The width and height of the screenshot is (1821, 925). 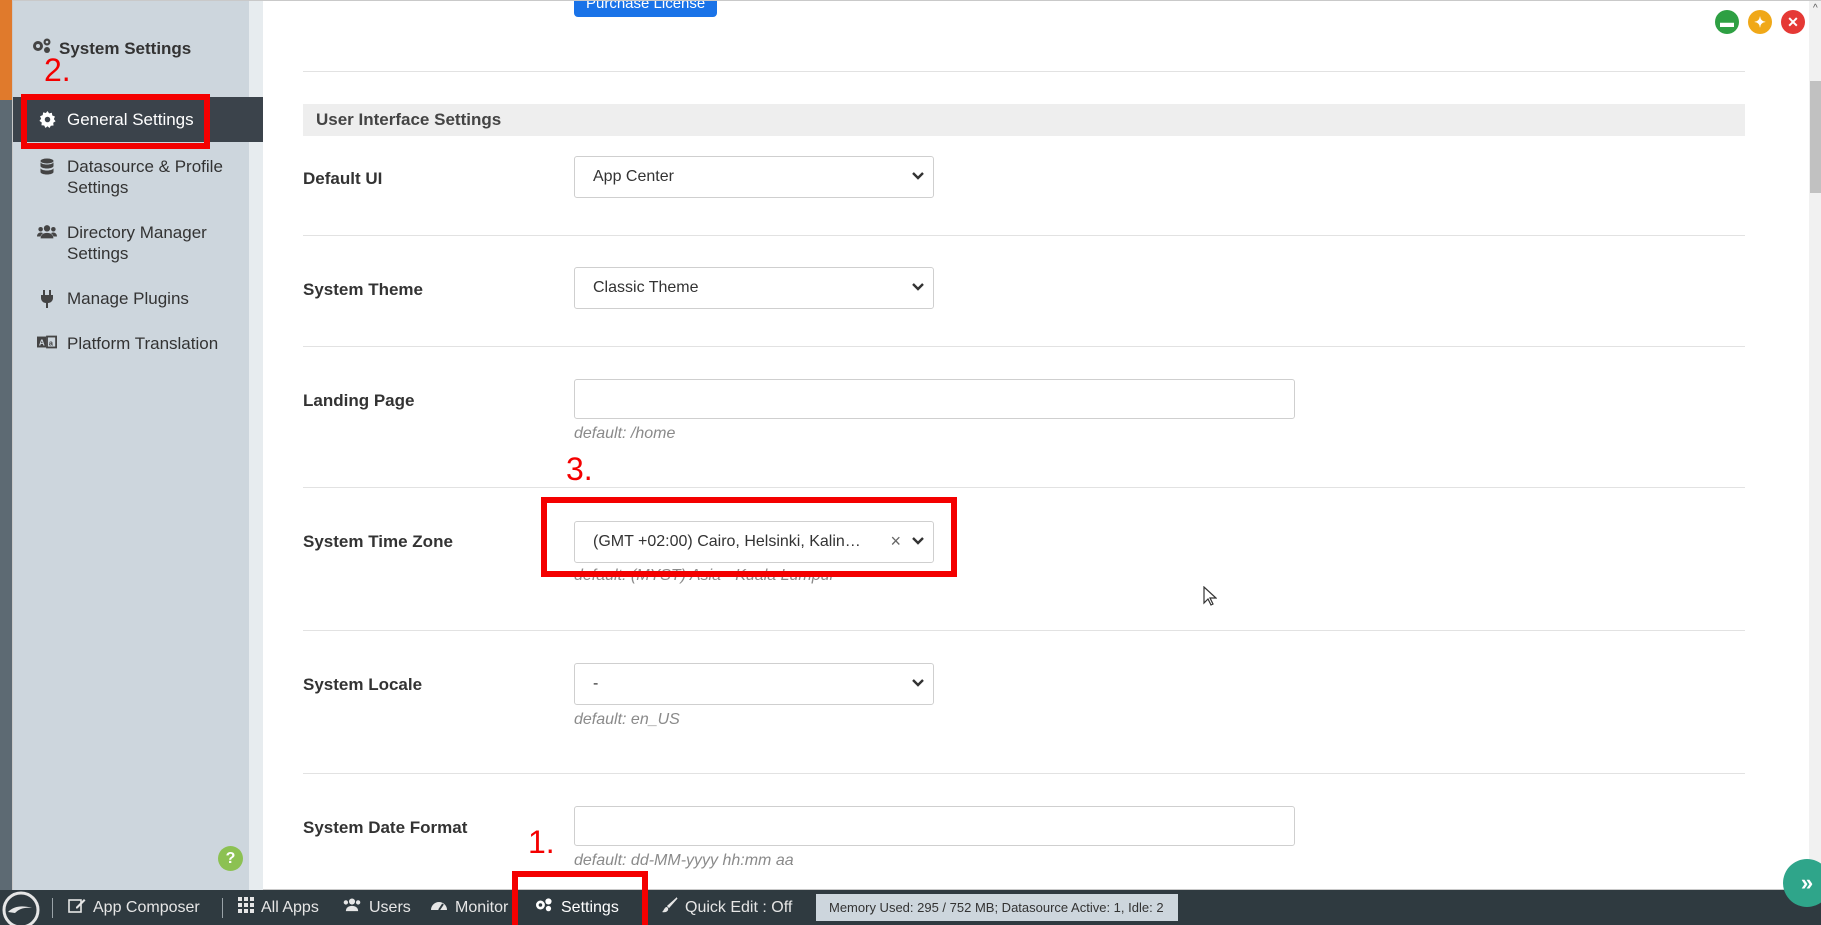 What do you see at coordinates (128, 298) in the screenshot?
I see `sidebar-item-label: Manage Plugins` at bounding box center [128, 298].